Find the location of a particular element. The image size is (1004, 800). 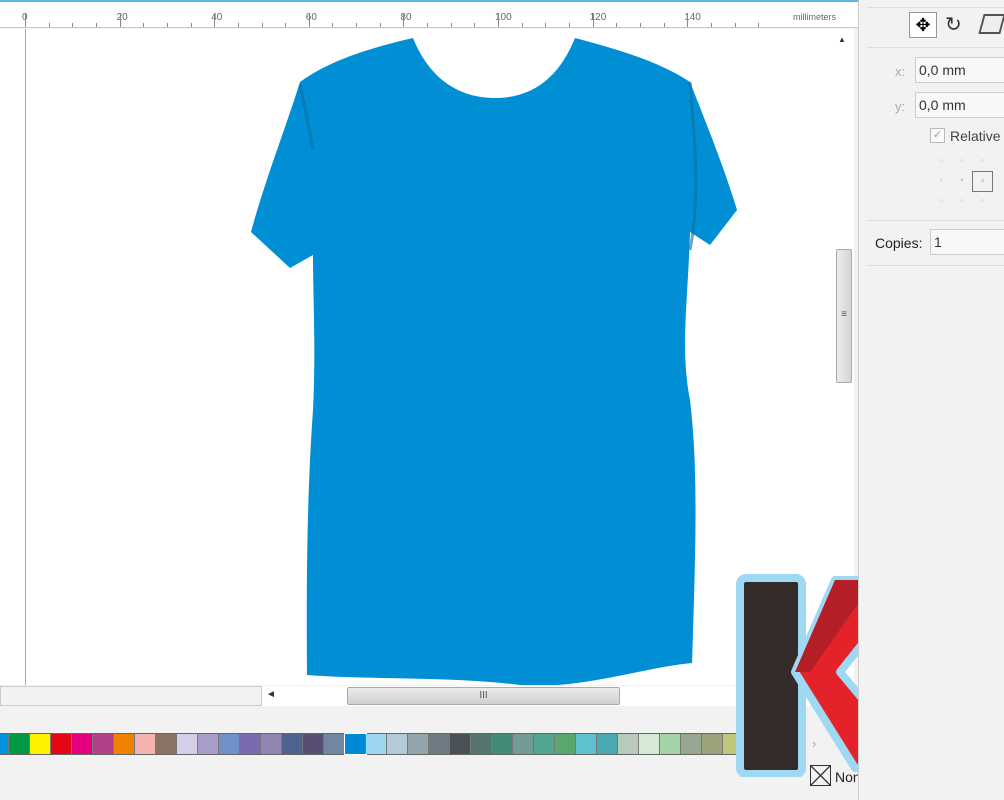

y-position-input: 0,0 mm is located at coordinates (959, 105).